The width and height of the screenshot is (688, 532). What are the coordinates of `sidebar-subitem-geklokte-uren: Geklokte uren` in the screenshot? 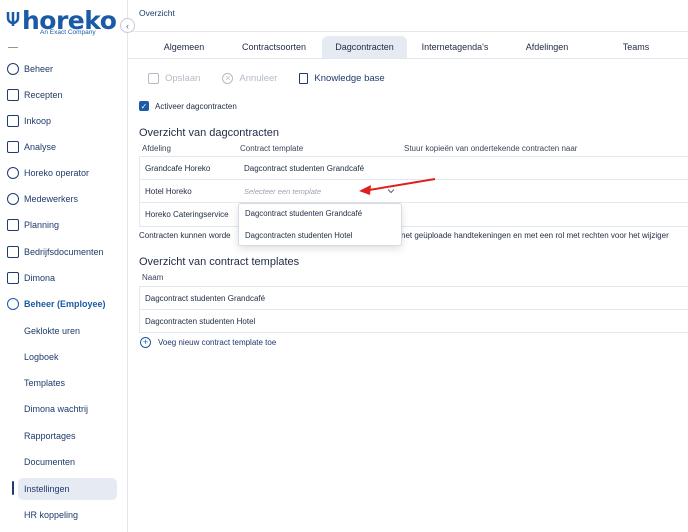 It's located at (63, 331).